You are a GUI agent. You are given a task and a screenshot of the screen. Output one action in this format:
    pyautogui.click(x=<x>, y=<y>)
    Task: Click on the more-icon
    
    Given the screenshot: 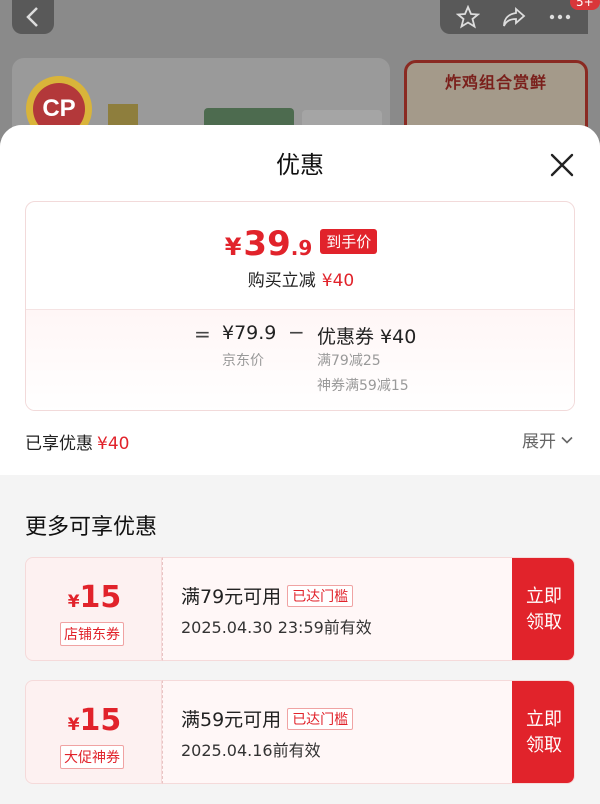 What is the action you would take?
    pyautogui.click(x=560, y=17)
    